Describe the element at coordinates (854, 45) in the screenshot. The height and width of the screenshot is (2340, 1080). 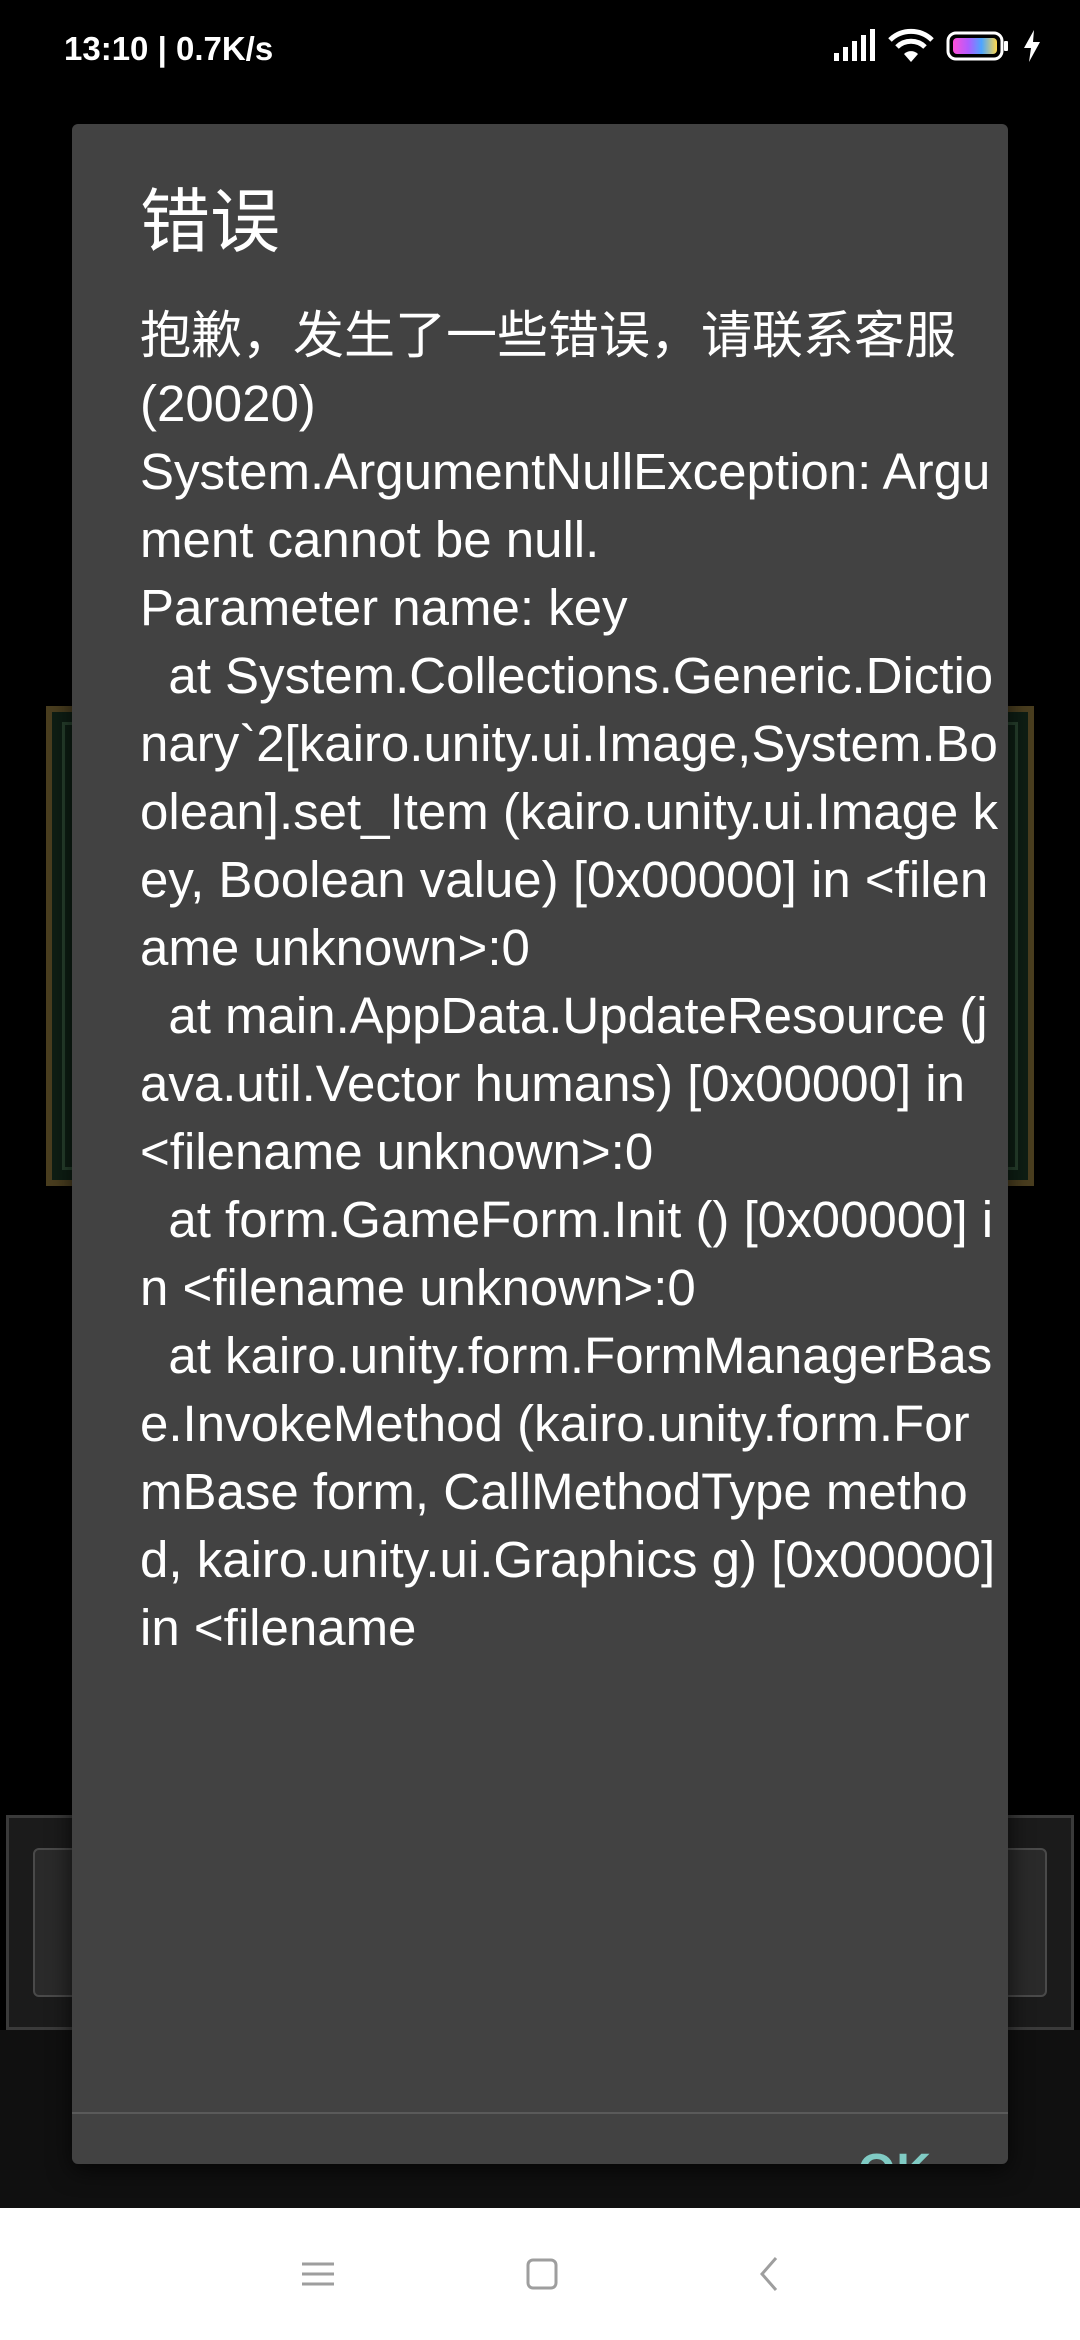
I see `signal-icon` at that location.